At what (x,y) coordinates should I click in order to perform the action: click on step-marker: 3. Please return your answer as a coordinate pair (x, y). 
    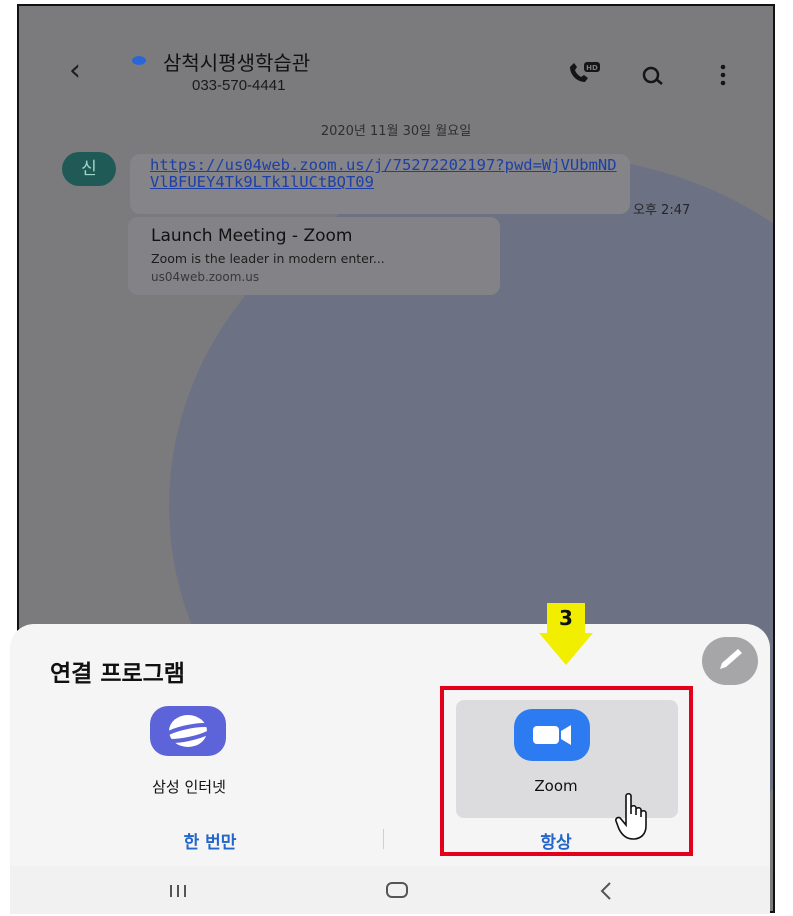
    Looking at the image, I should click on (566, 618).